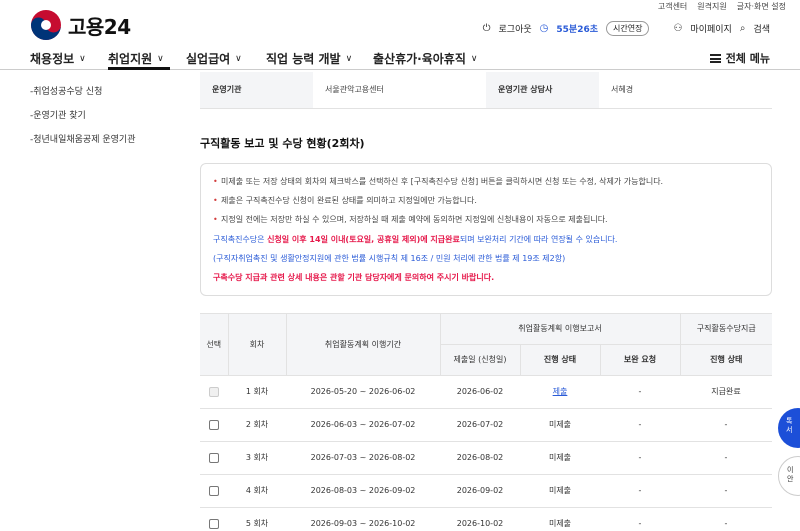 The width and height of the screenshot is (800, 531). I want to click on extend-session-button: 시간연장, so click(628, 28).